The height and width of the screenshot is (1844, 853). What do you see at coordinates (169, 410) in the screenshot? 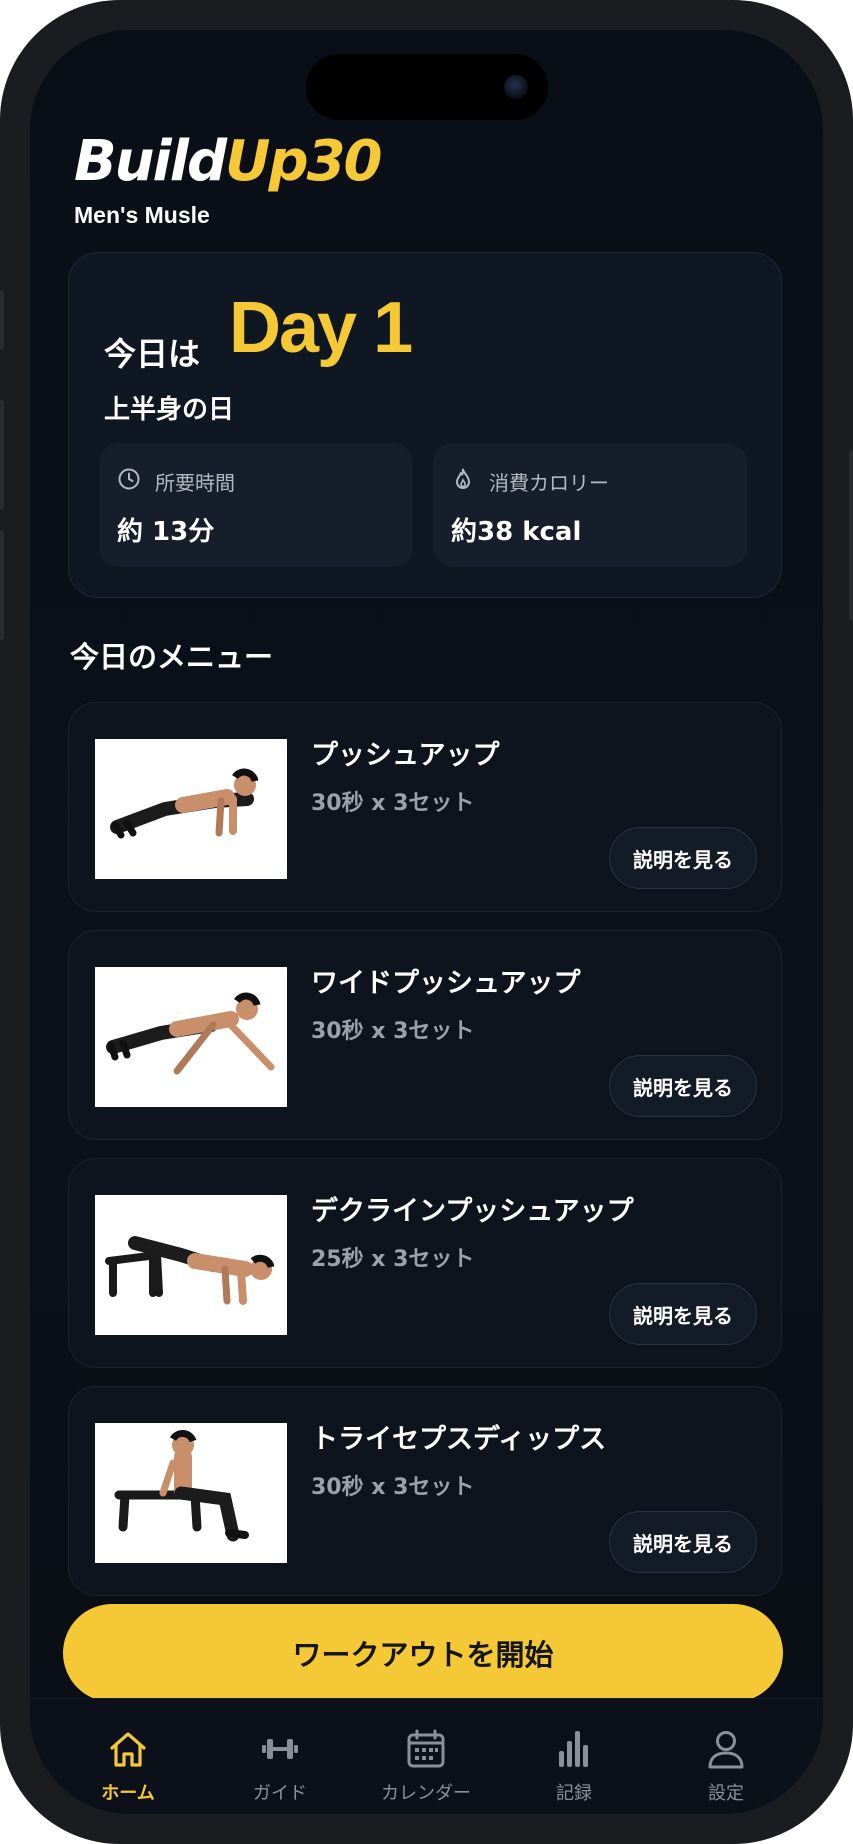
I see `workout-focus: 上半身の日` at bounding box center [169, 410].